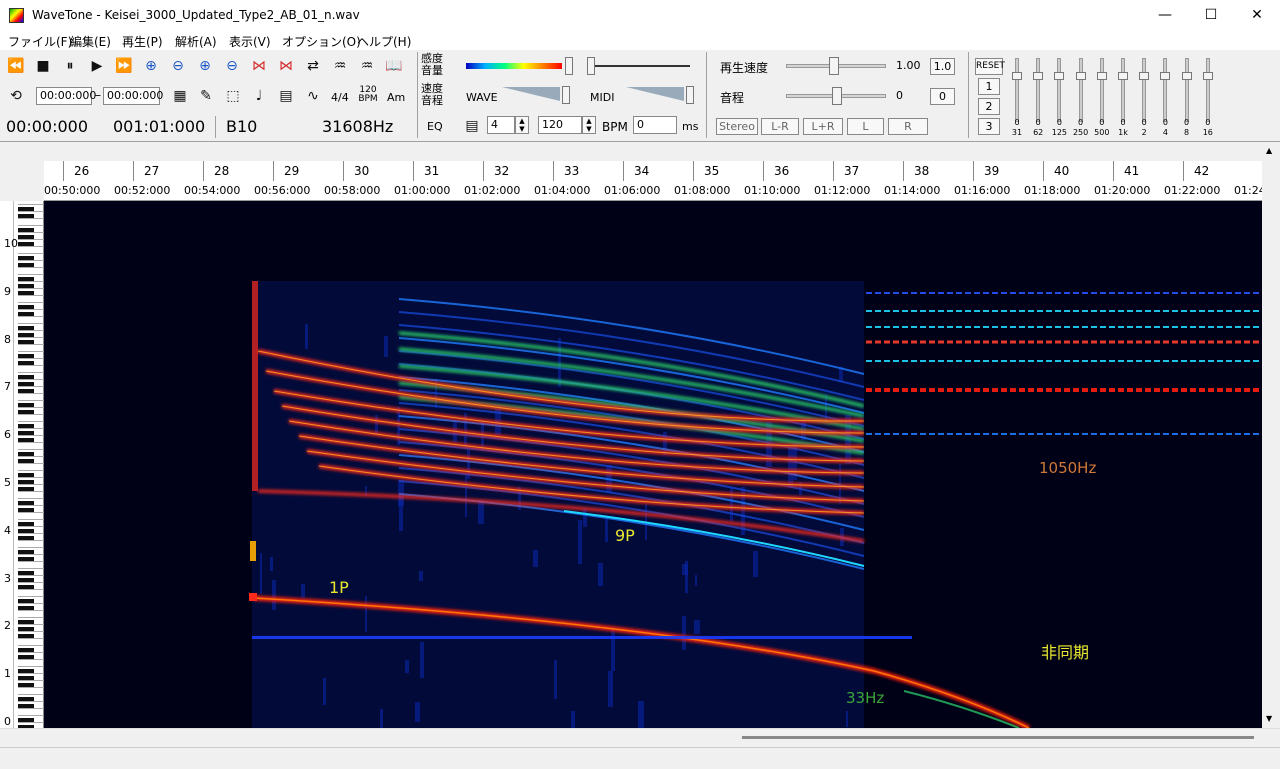 The width and height of the screenshot is (1280, 769). What do you see at coordinates (124, 66) in the screenshot?
I see `fast-forward-icon: ⏩` at bounding box center [124, 66].